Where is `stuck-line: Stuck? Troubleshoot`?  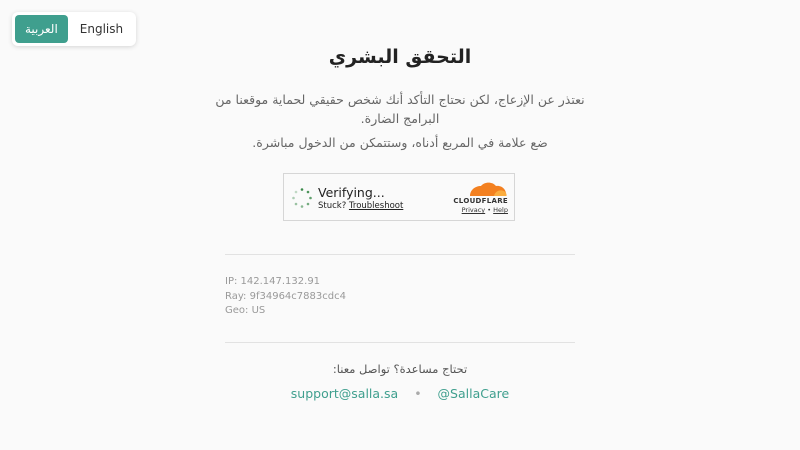
stuck-line: Stuck? Troubleshoot is located at coordinates (360, 206).